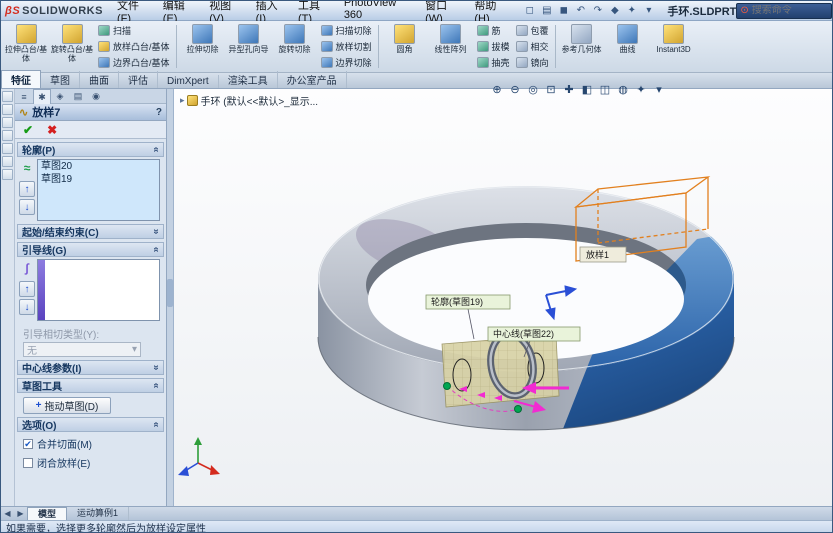 Image resolution: width=833 pixels, height=533 pixels. What do you see at coordinates (28, 130) in the screenshot?
I see `ok-button: ✔` at bounding box center [28, 130].